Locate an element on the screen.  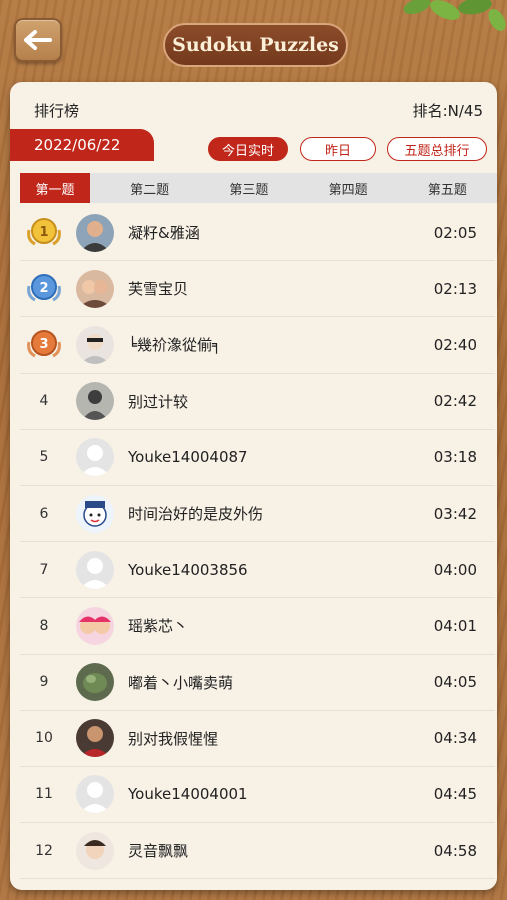
player-name: 芙雪宝贝 is located at coordinates (158, 289).